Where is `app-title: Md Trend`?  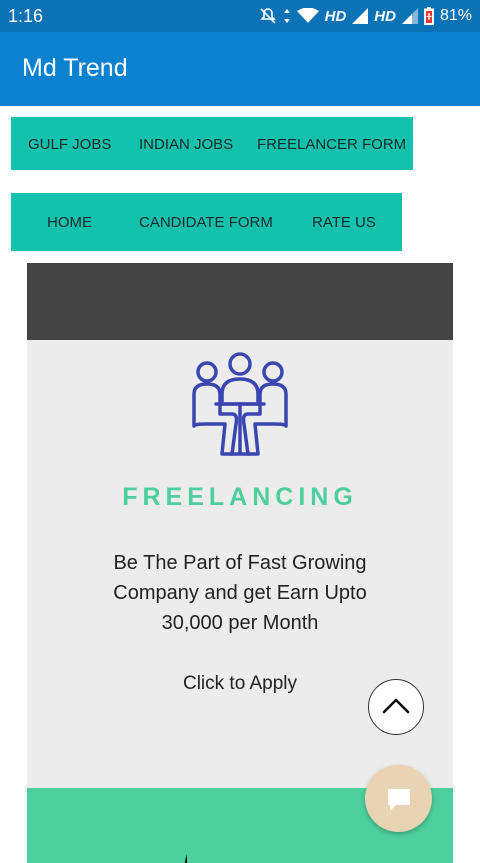
app-title: Md Trend is located at coordinates (75, 68).